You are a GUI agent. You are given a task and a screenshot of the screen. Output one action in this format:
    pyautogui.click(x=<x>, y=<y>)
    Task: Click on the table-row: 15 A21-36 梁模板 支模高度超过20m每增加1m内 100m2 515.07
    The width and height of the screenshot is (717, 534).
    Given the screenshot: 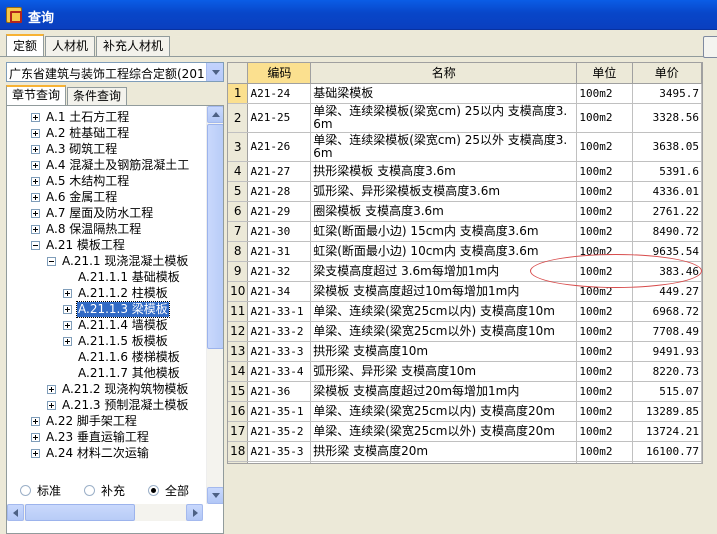 What is the action you would take?
    pyautogui.click(x=465, y=391)
    